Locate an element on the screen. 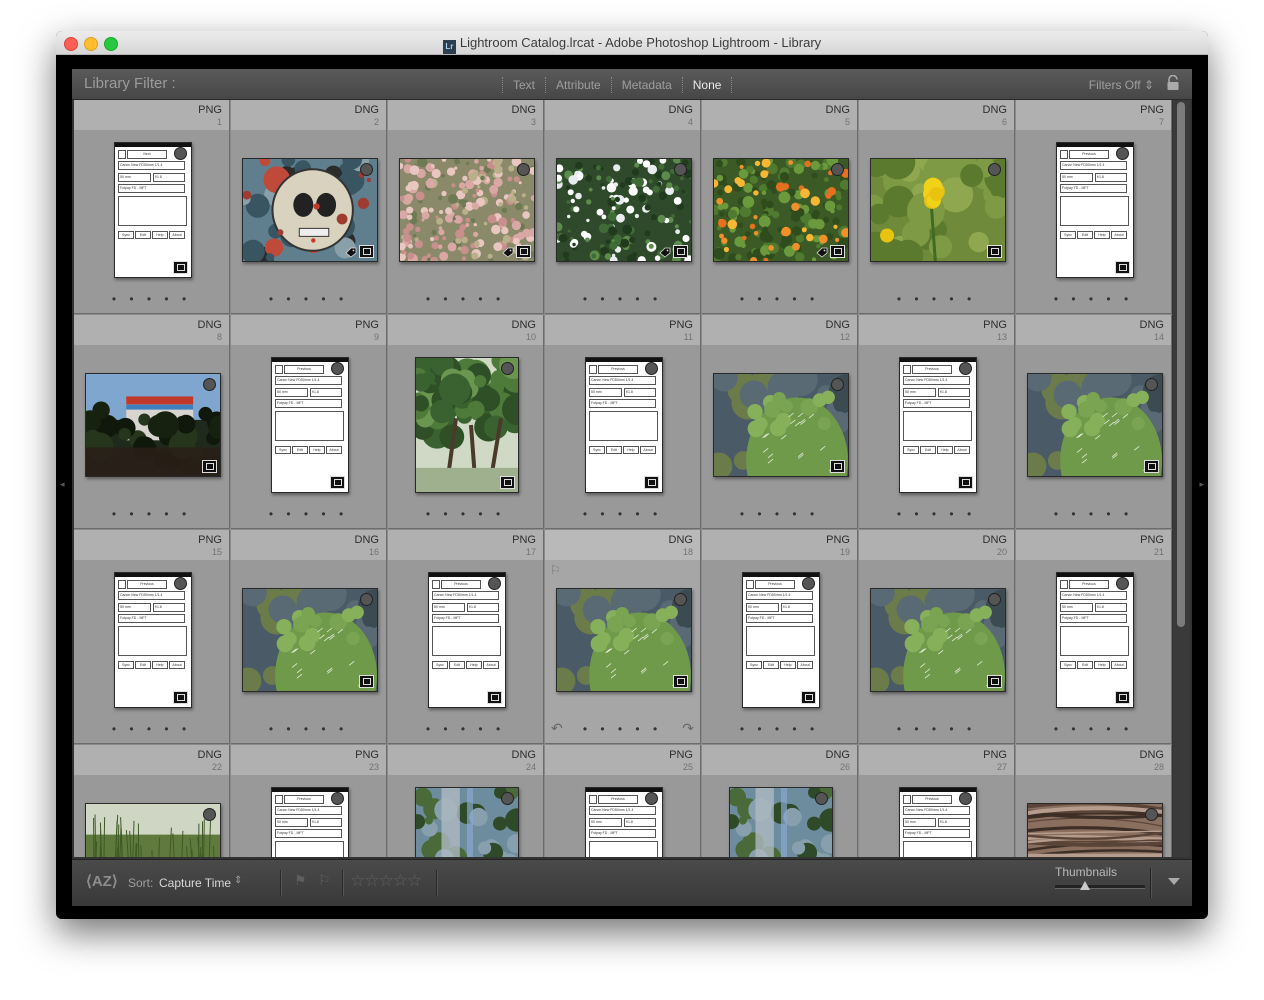  grid-cell: DNG24• • • • • is located at coordinates (466, 801).